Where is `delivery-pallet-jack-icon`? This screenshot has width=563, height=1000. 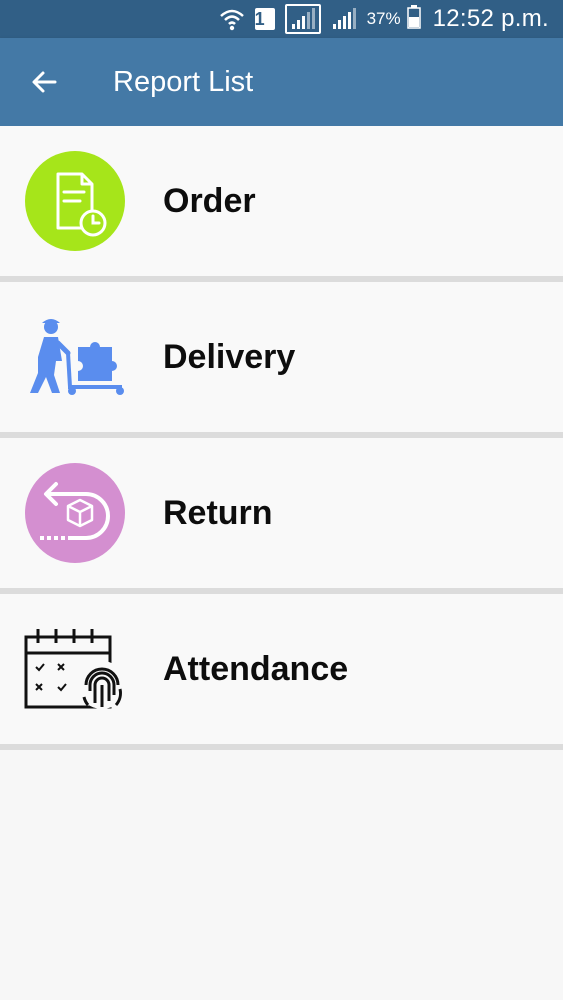
delivery-pallet-jack-icon is located at coordinates (75, 357).